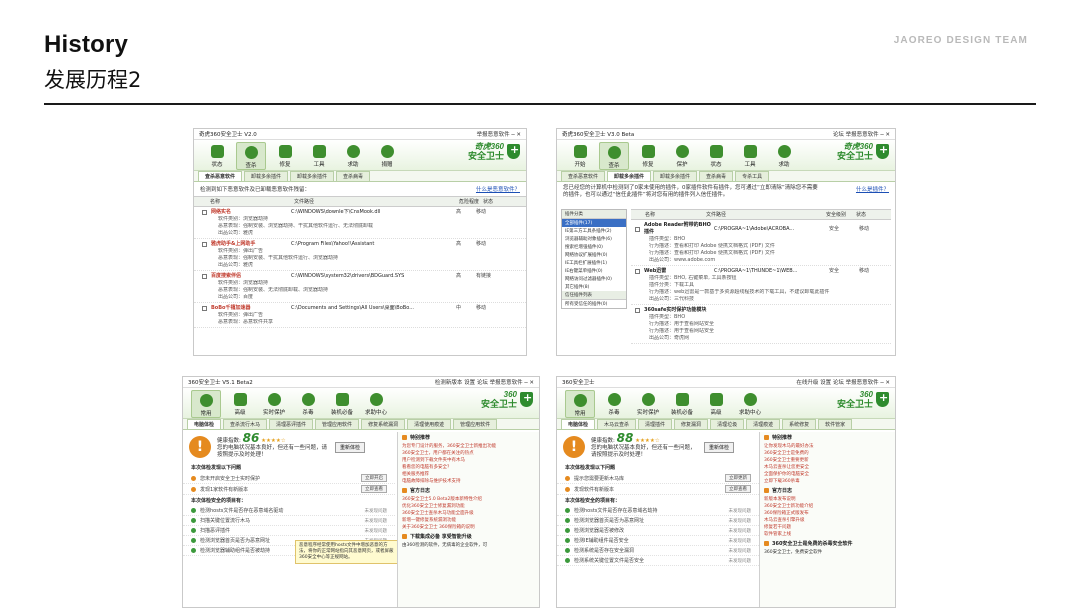  I want to click on side-log-link: 修复若干问题, so click(827, 527).